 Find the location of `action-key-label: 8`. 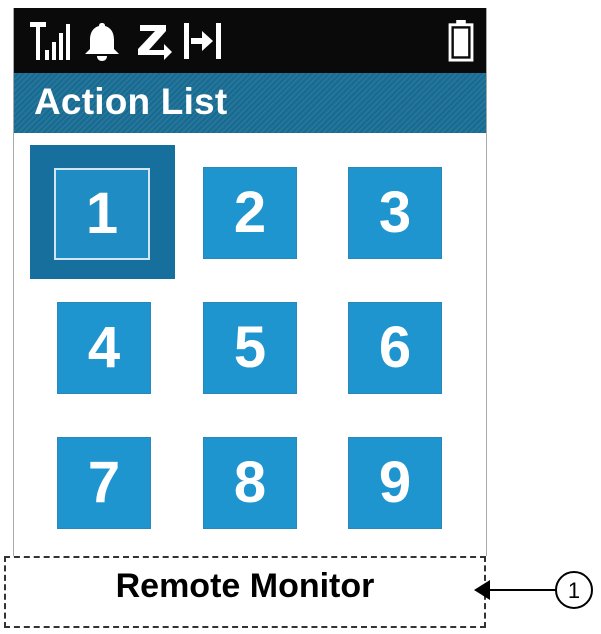

action-key-label: 8 is located at coordinates (250, 482).